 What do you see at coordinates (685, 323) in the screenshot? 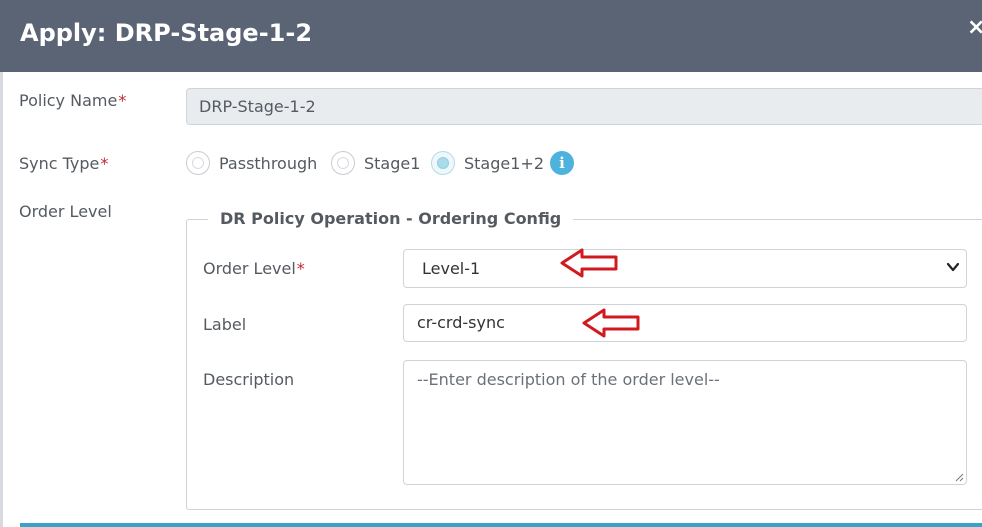
I see `label-input: cr-crd-sync` at bounding box center [685, 323].